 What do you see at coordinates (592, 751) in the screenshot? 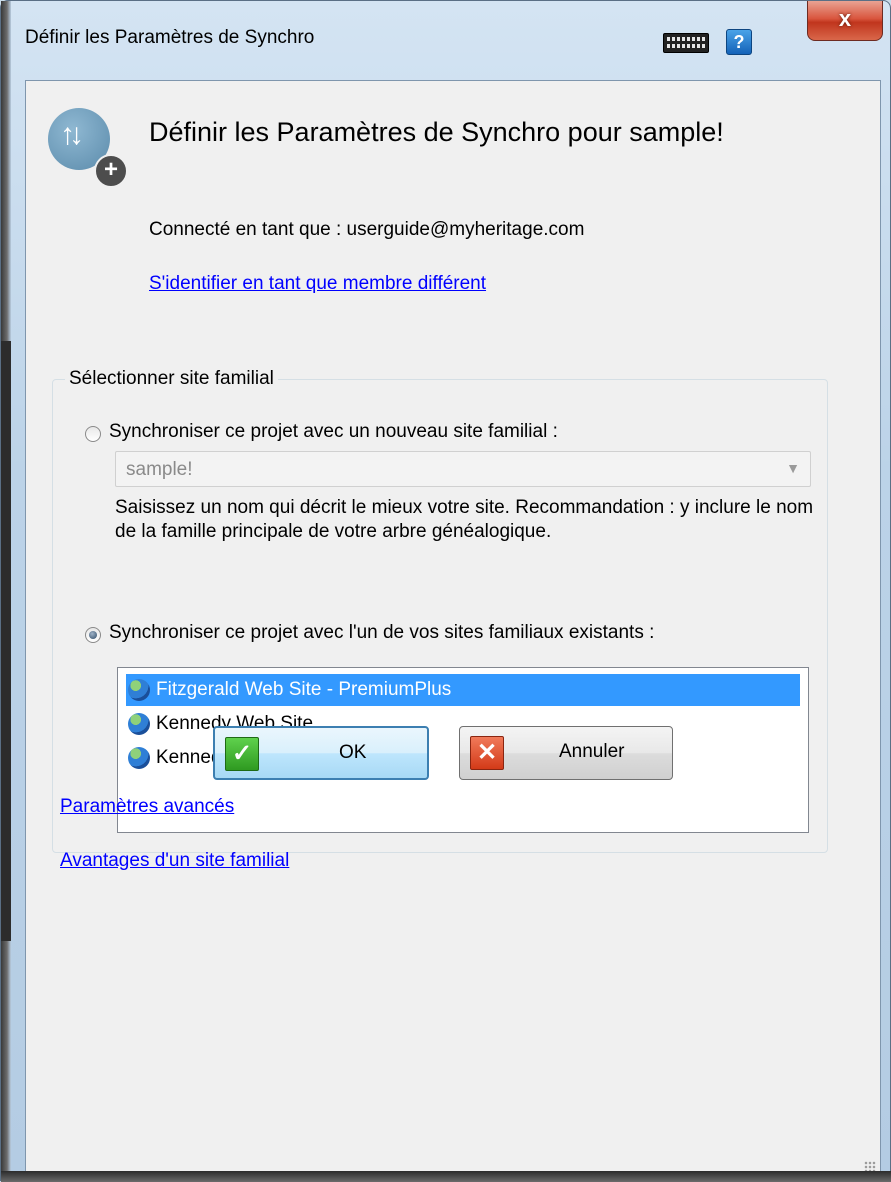
I see `cancel-label: Annuler` at bounding box center [592, 751].